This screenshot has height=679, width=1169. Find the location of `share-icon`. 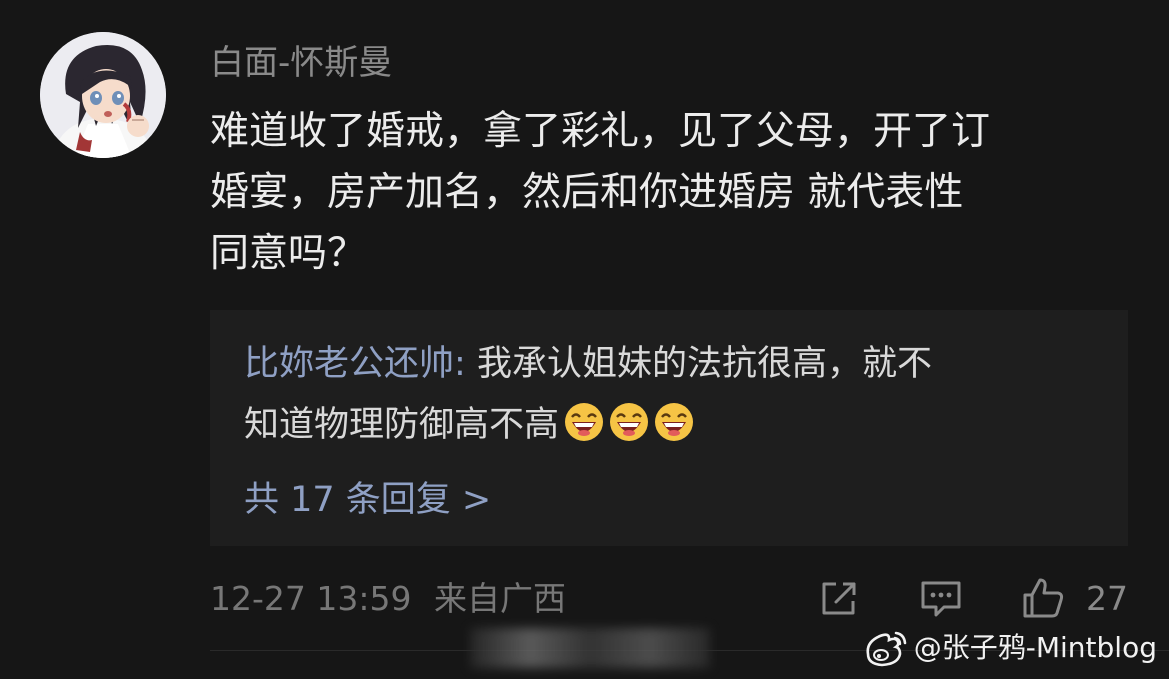

share-icon is located at coordinates (839, 598).